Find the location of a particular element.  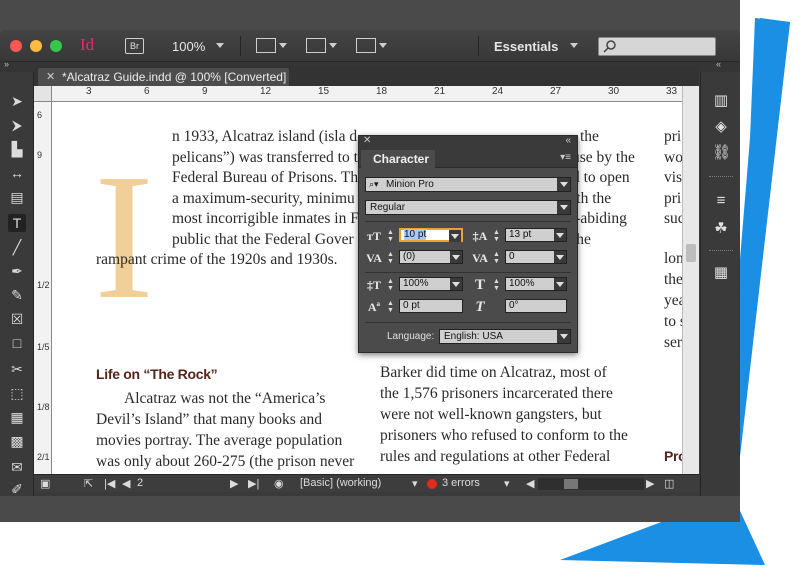

panel-menu-icon: ▾≡ is located at coordinates (565, 157).